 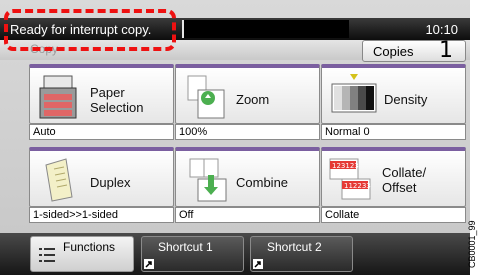 What do you see at coordinates (117, 100) in the screenshot?
I see `tile-label: Paper Selection` at bounding box center [117, 100].